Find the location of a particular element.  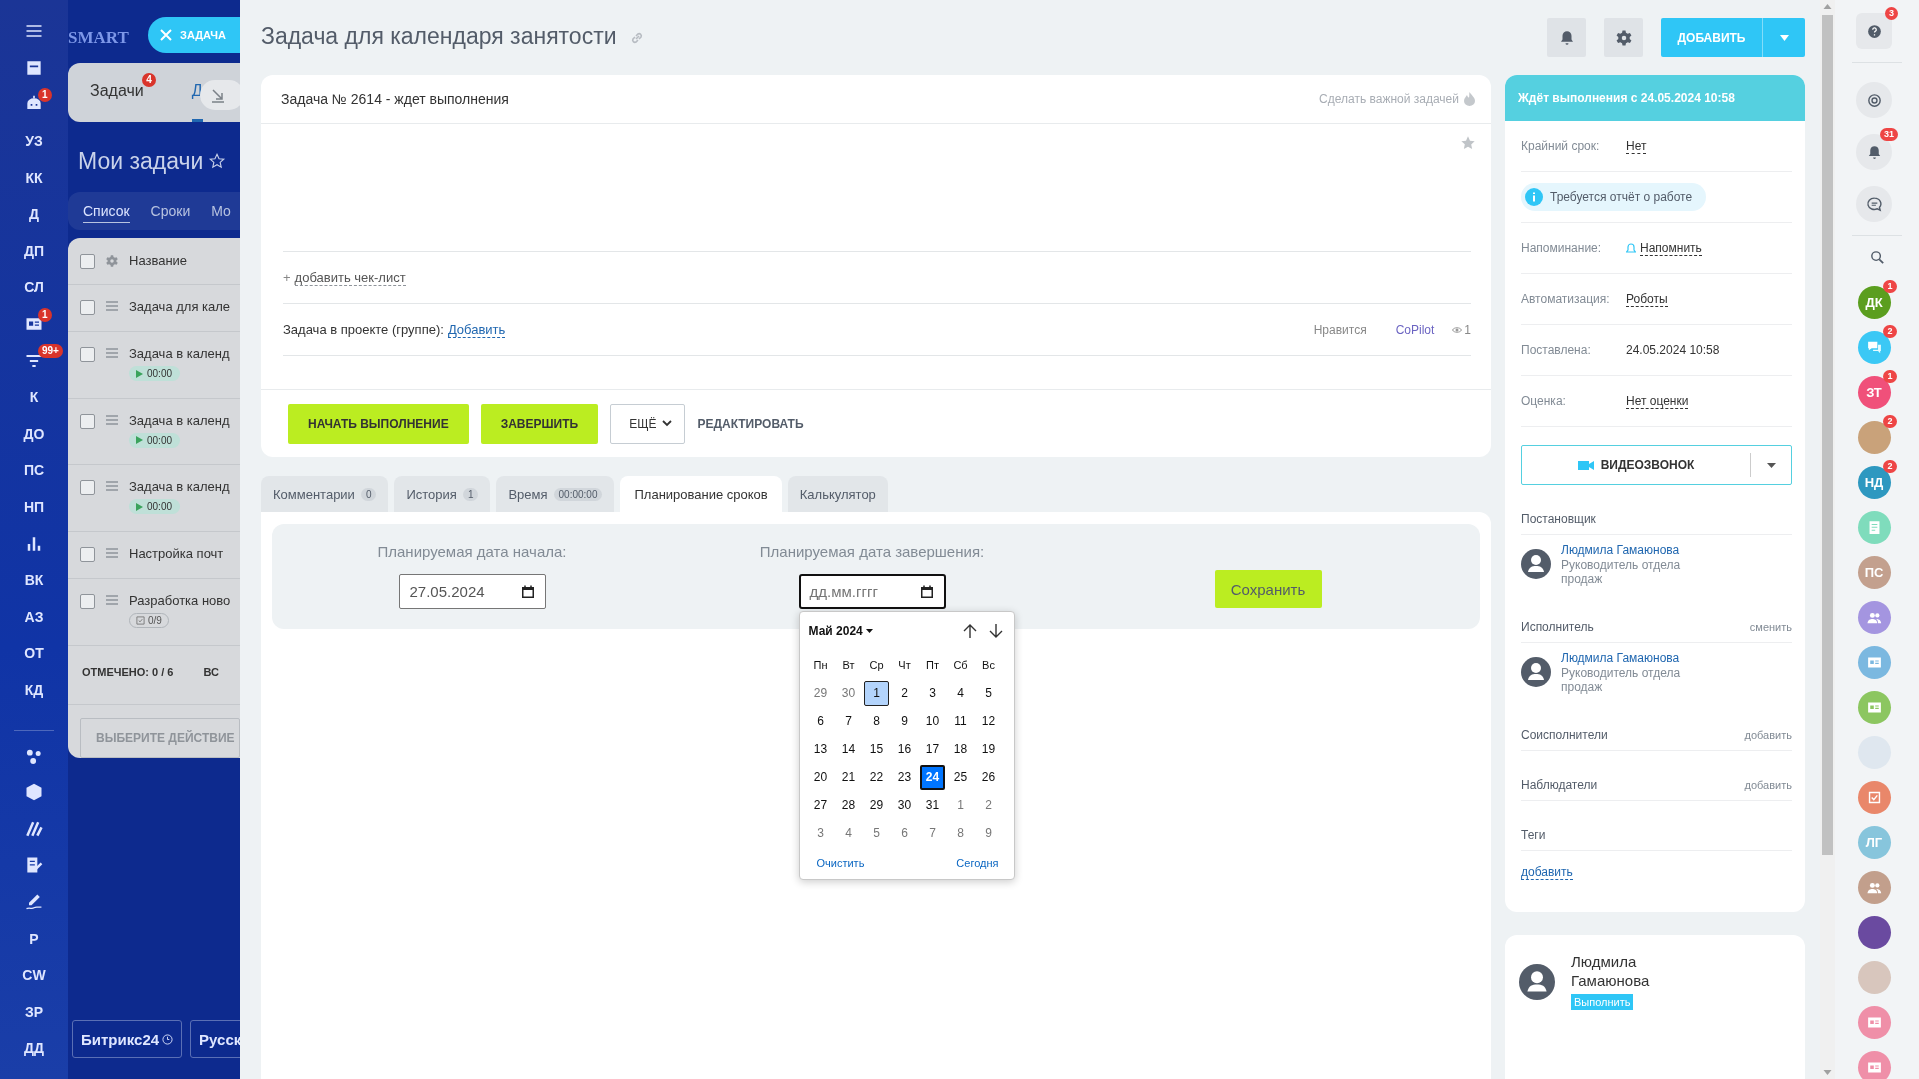

like-link: Нравится is located at coordinates (1340, 329).